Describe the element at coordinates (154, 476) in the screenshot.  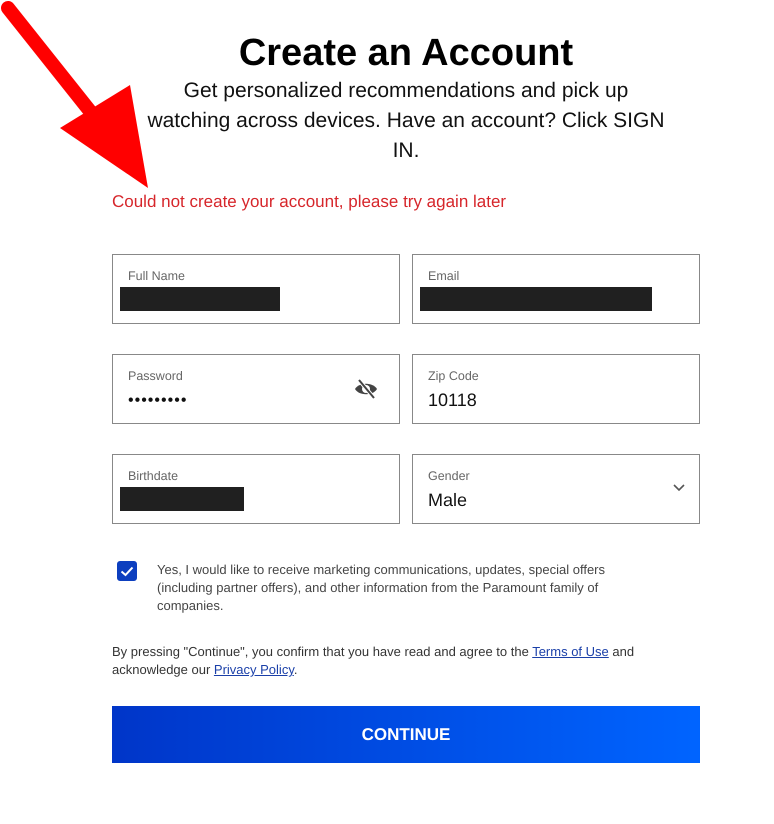
I see `field-label: Birthdate` at that location.